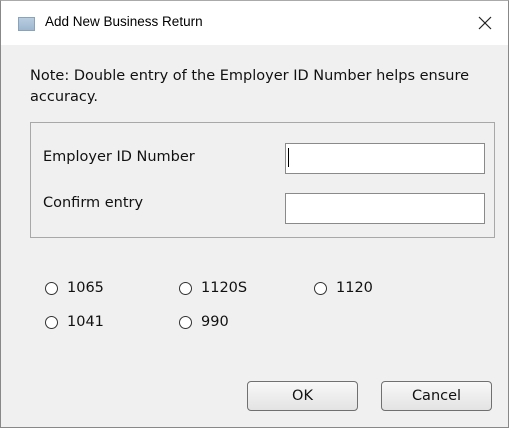 The height and width of the screenshot is (428, 509). What do you see at coordinates (85, 288) in the screenshot?
I see `radio-label: 1065` at bounding box center [85, 288].